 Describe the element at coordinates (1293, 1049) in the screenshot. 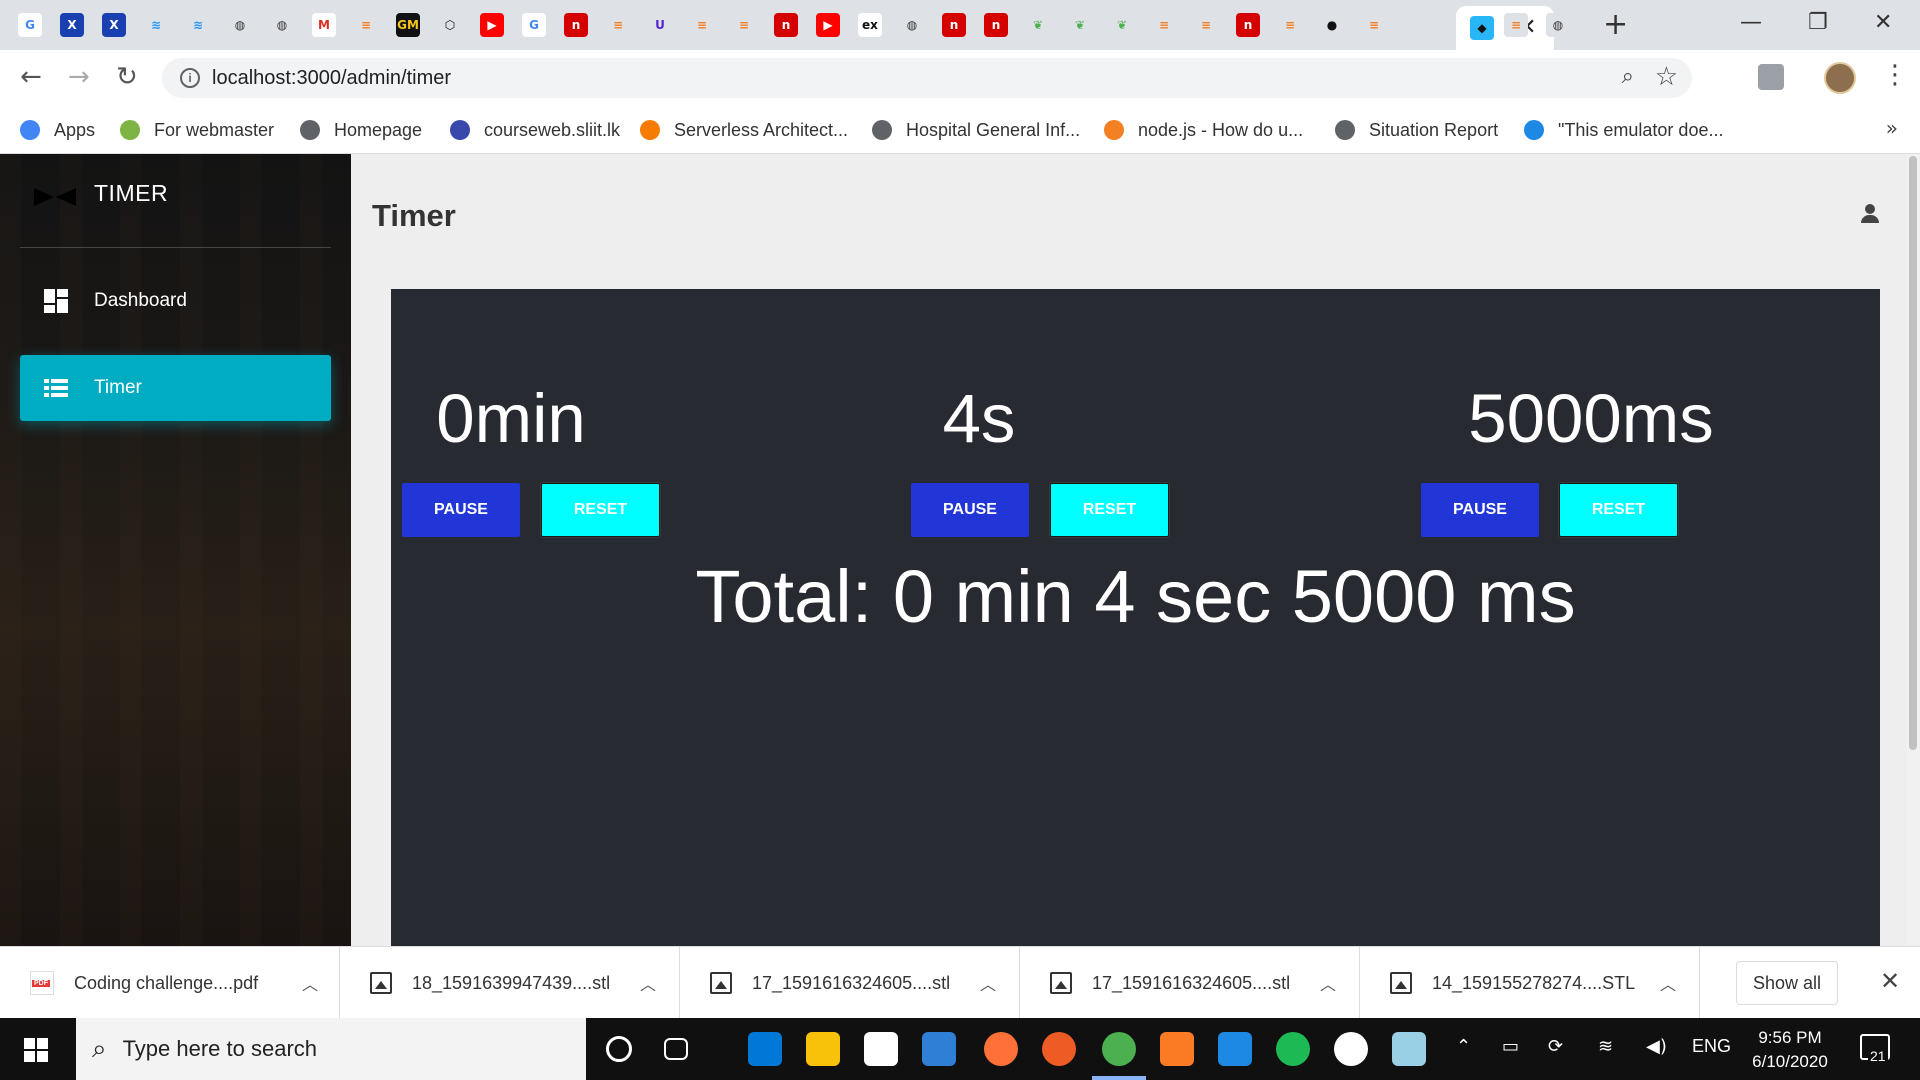

I see `spotify-icon` at that location.